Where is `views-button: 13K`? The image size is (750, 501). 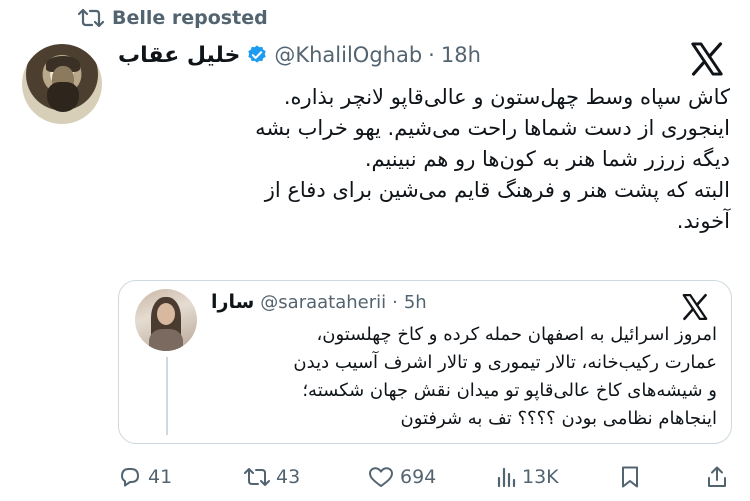 views-button: 13K is located at coordinates (527, 477).